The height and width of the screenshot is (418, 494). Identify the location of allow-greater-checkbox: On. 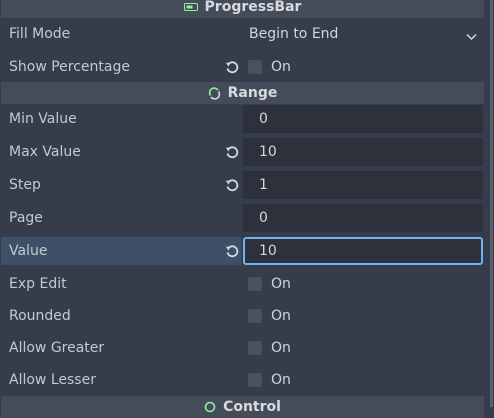
(363, 348).